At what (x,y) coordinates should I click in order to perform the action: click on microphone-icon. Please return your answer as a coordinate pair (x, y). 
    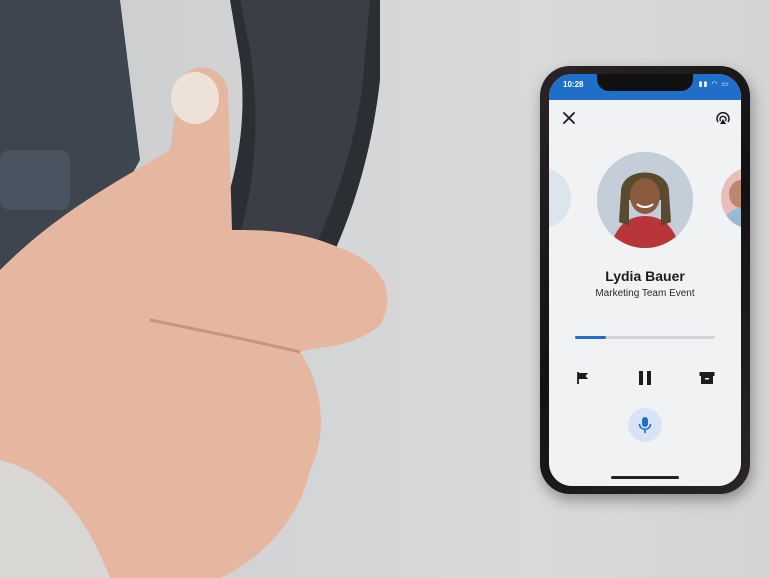
    Looking at the image, I should click on (645, 425).